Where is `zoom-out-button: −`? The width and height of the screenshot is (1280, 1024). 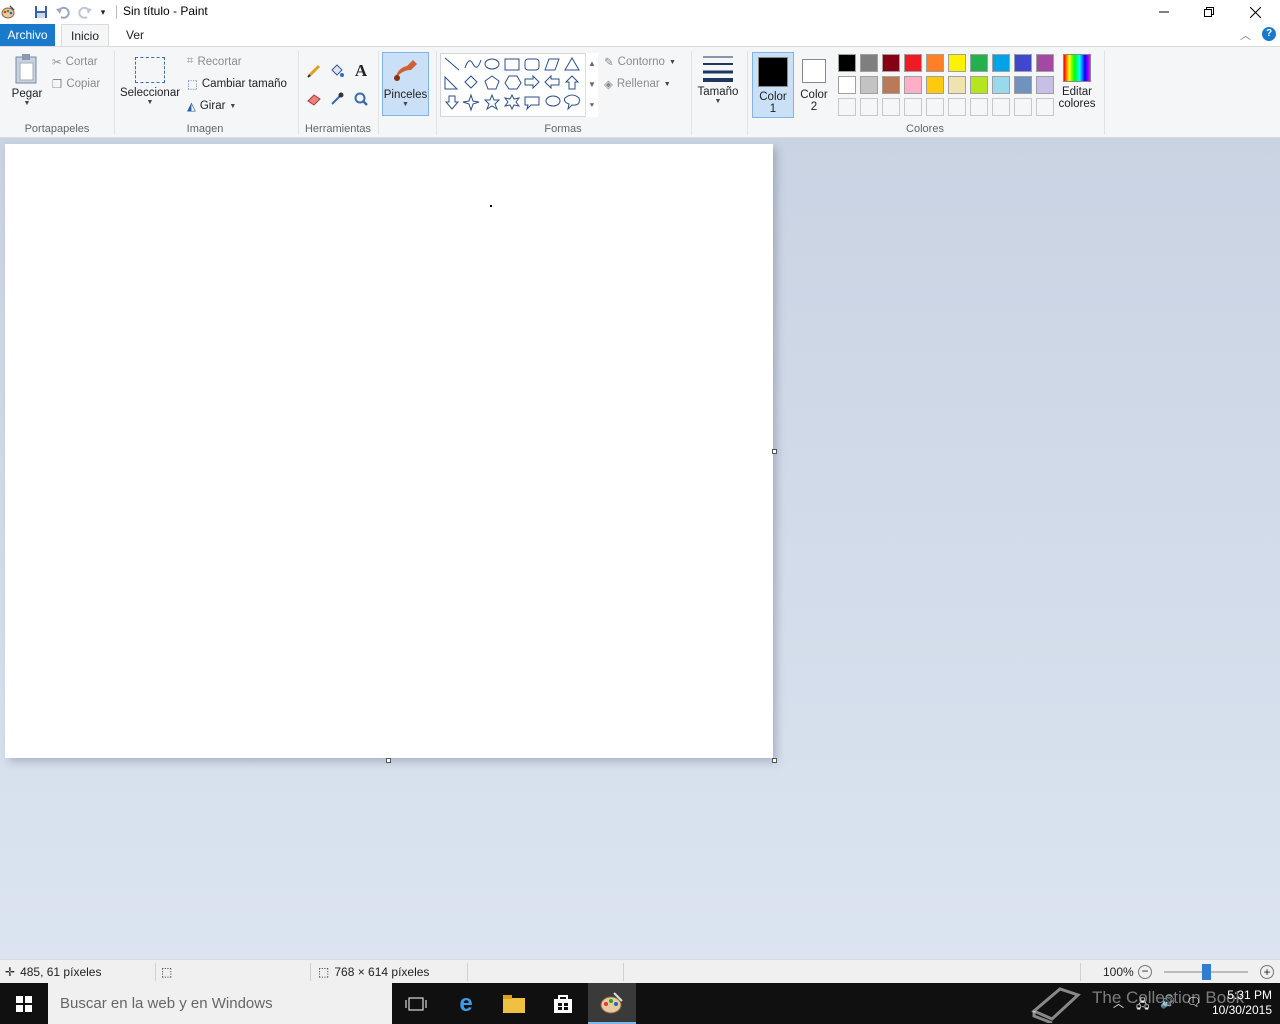
zoom-out-button: − is located at coordinates (1145, 972).